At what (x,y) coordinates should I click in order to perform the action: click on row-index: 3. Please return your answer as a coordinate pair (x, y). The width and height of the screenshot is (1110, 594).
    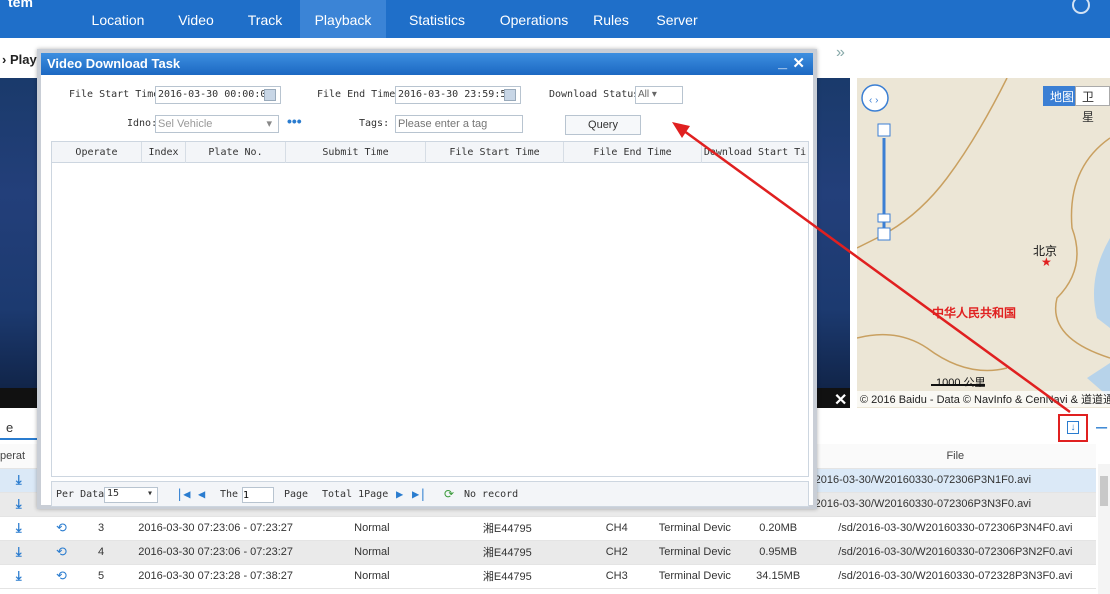
    Looking at the image, I should click on (101, 528).